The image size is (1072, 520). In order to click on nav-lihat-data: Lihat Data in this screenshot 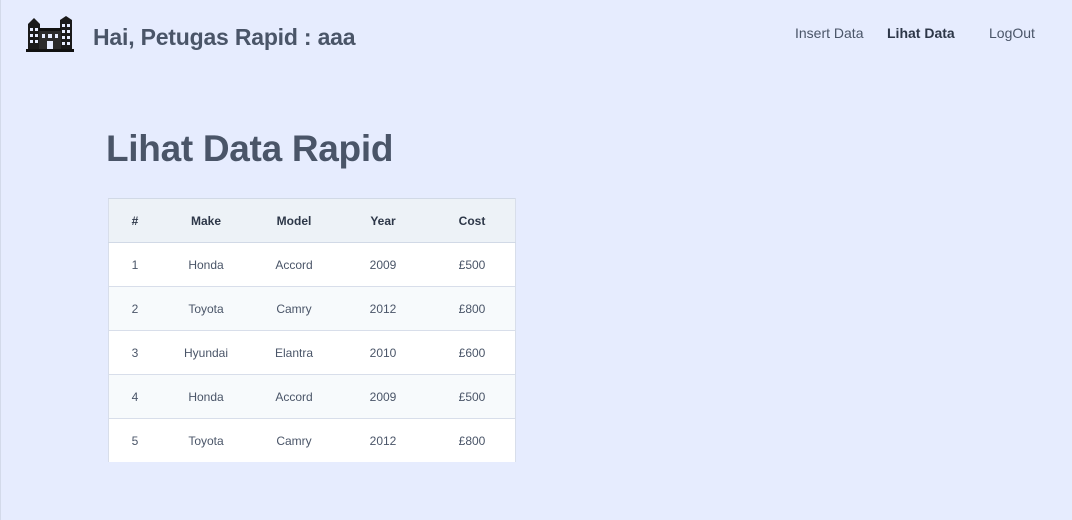, I will do `click(921, 33)`.